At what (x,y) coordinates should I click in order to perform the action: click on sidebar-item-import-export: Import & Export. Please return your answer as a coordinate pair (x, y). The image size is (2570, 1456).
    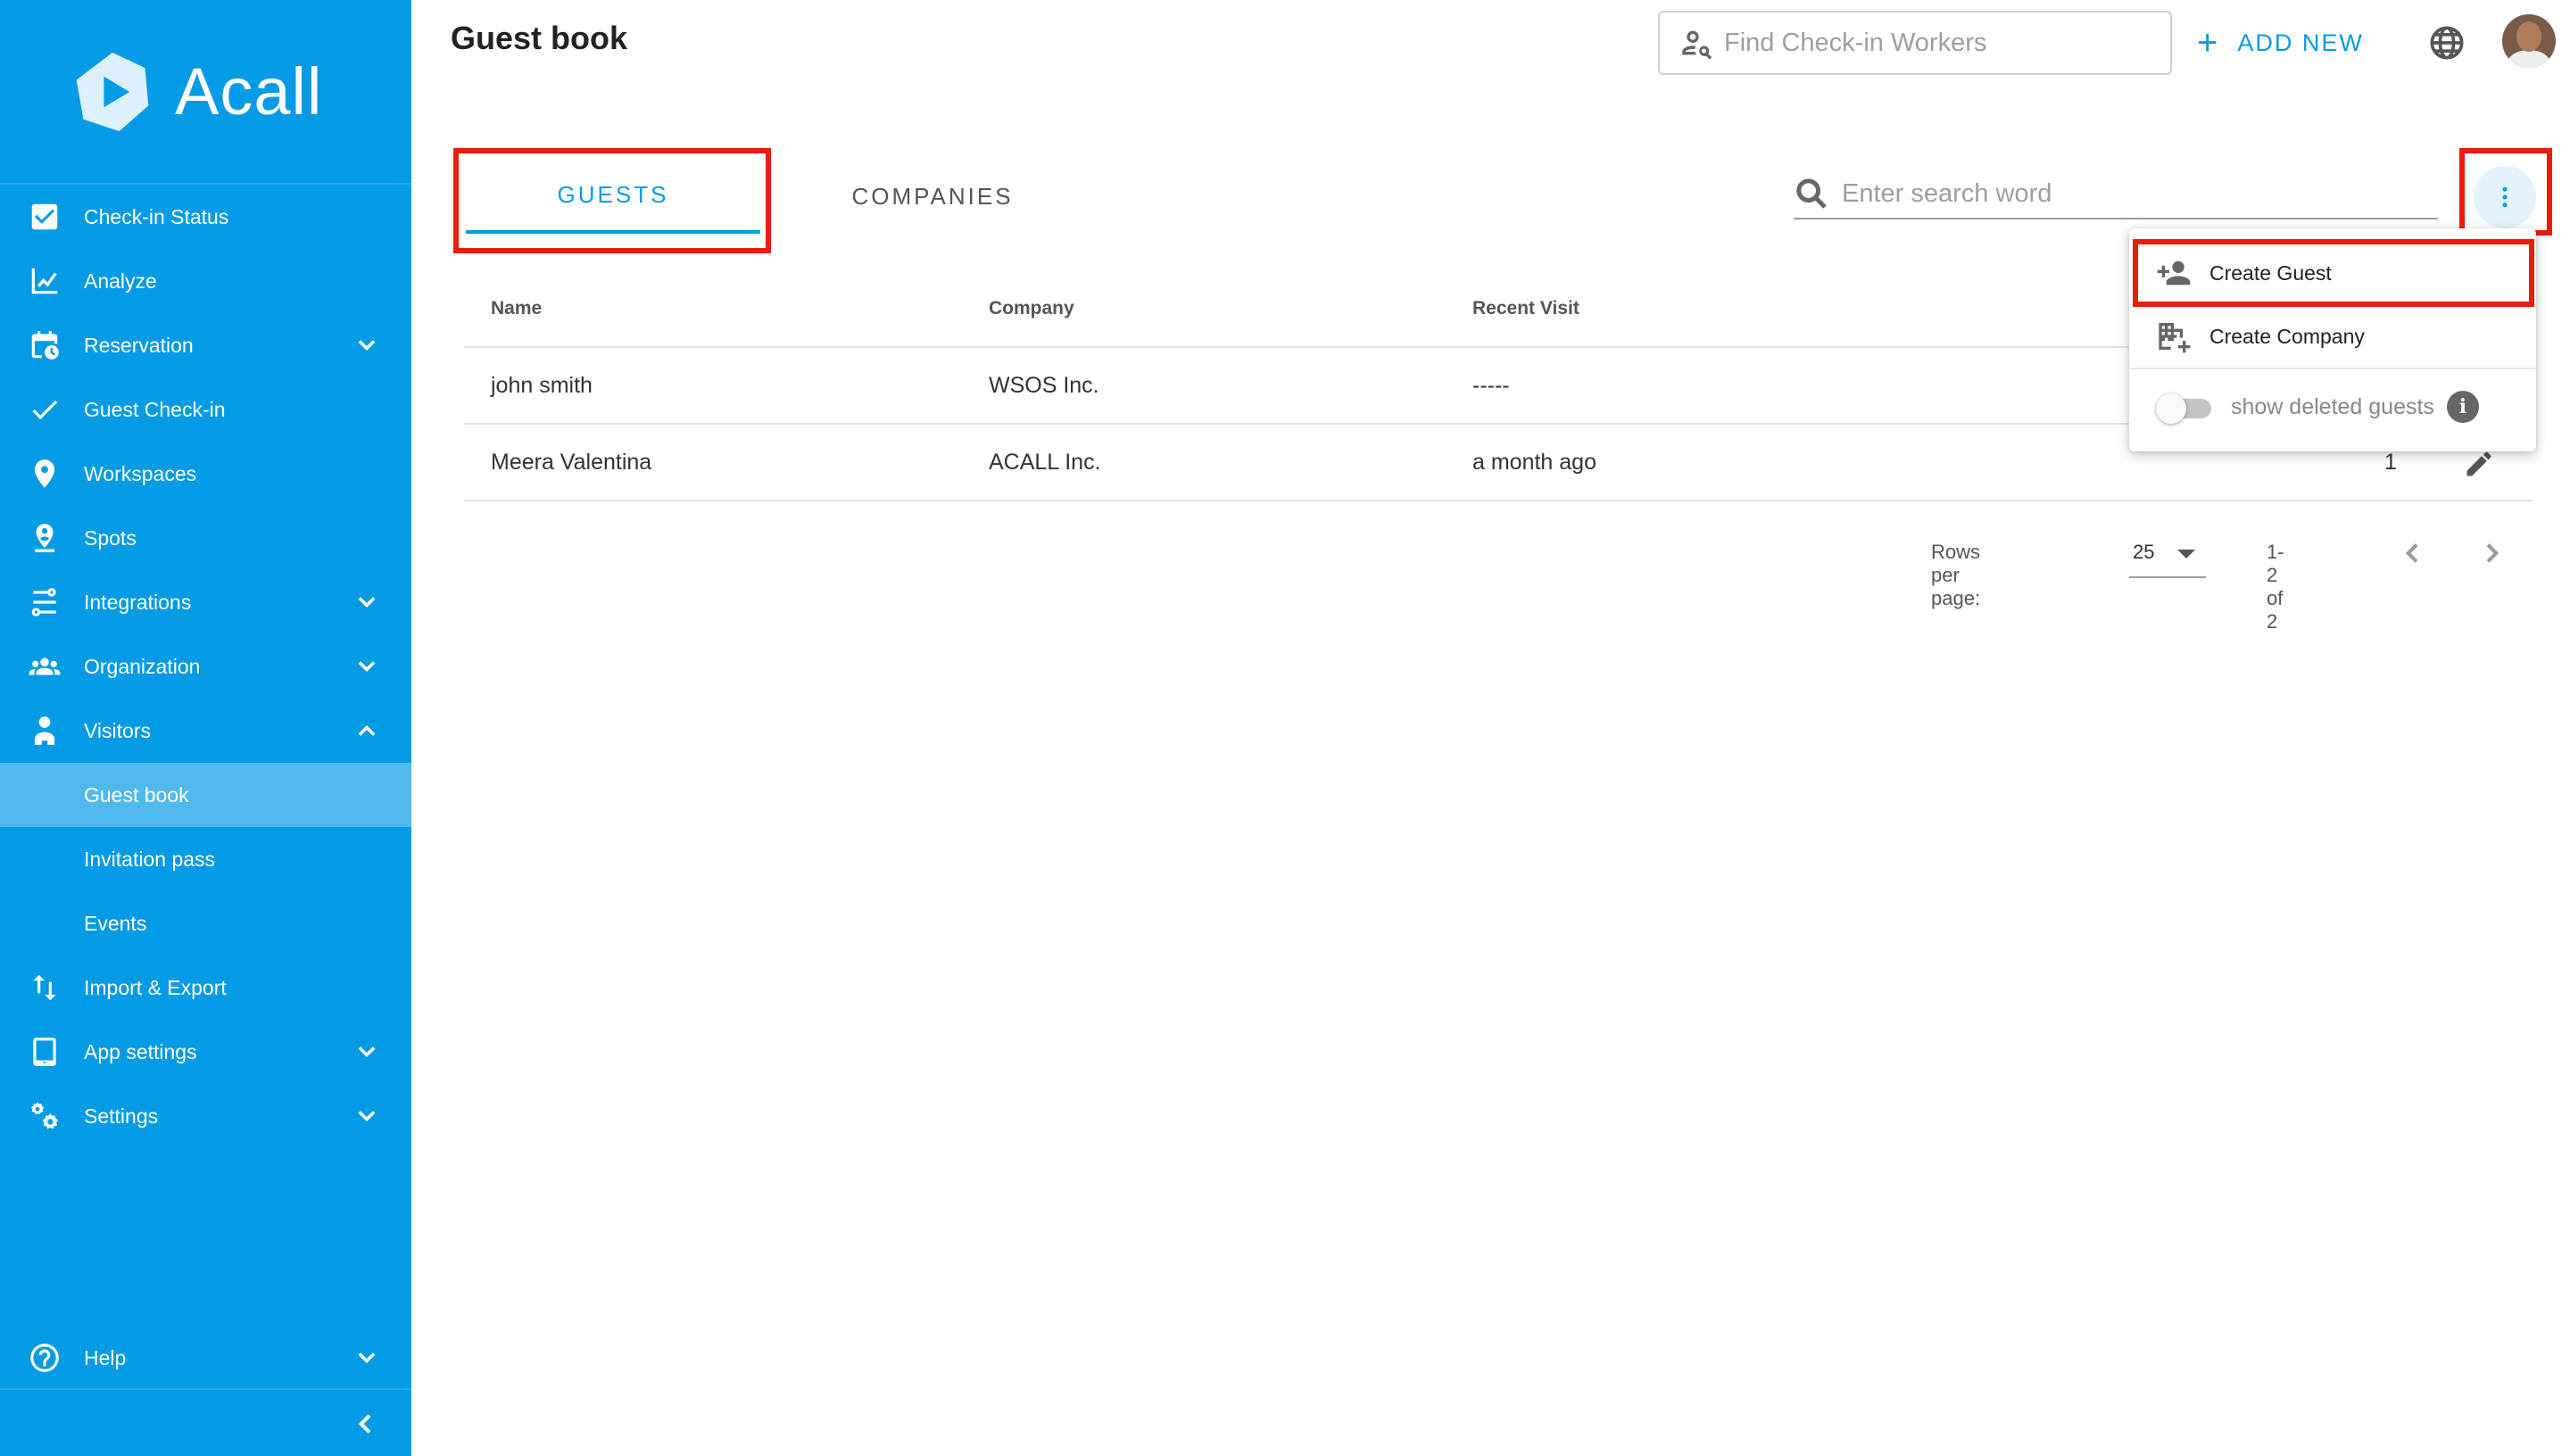
    Looking at the image, I should click on (206, 988).